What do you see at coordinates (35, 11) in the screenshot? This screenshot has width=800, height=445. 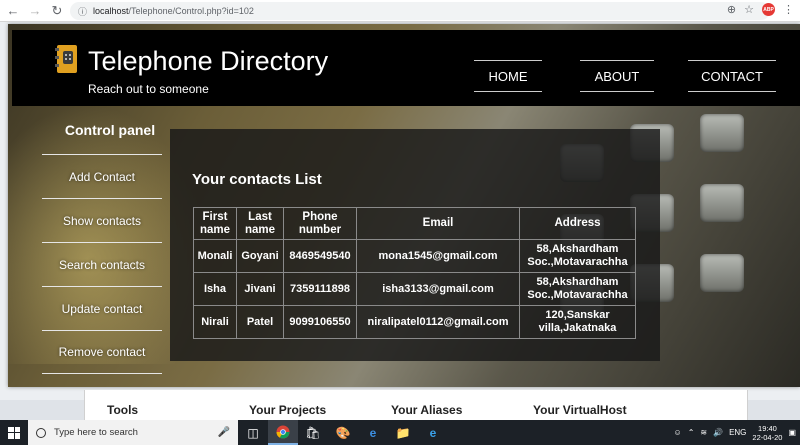 I see `forward-arrow-icon: →` at bounding box center [35, 11].